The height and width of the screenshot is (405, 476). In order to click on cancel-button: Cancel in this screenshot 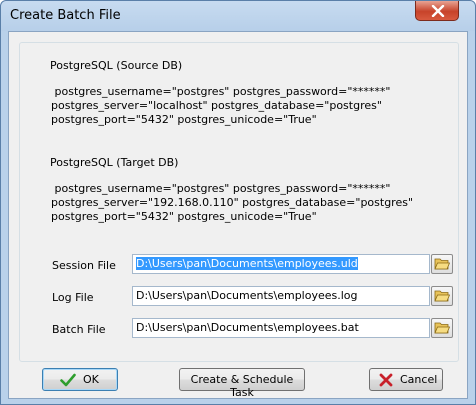, I will do `click(406, 379)`.